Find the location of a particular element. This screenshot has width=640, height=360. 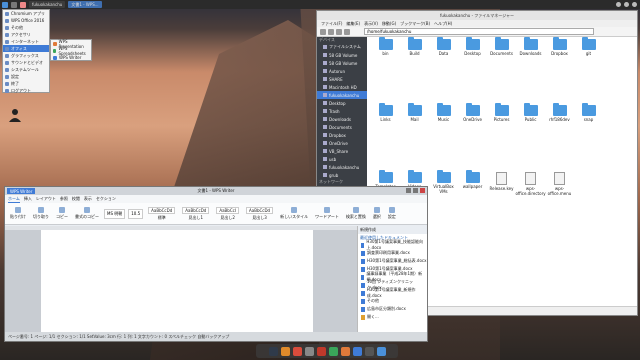

up-icon is located at coordinates (339, 31).